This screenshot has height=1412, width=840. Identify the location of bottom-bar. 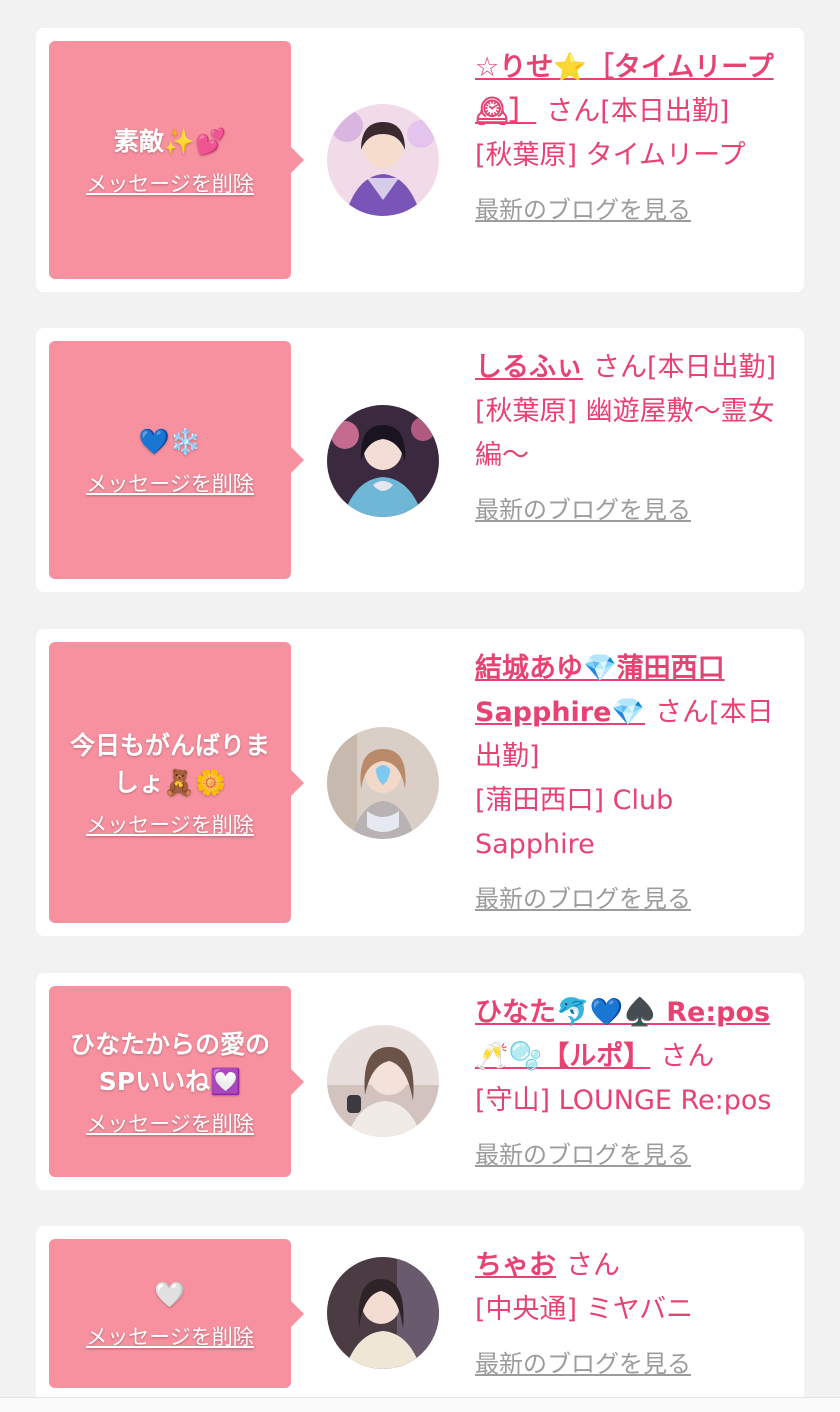
(420, 1404).